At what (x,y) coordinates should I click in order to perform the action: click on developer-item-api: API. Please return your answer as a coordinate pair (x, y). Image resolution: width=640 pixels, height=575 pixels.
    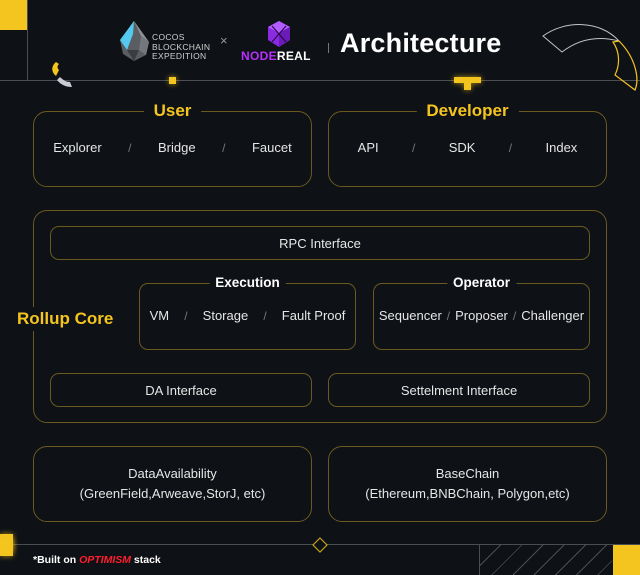
    Looking at the image, I should click on (368, 147).